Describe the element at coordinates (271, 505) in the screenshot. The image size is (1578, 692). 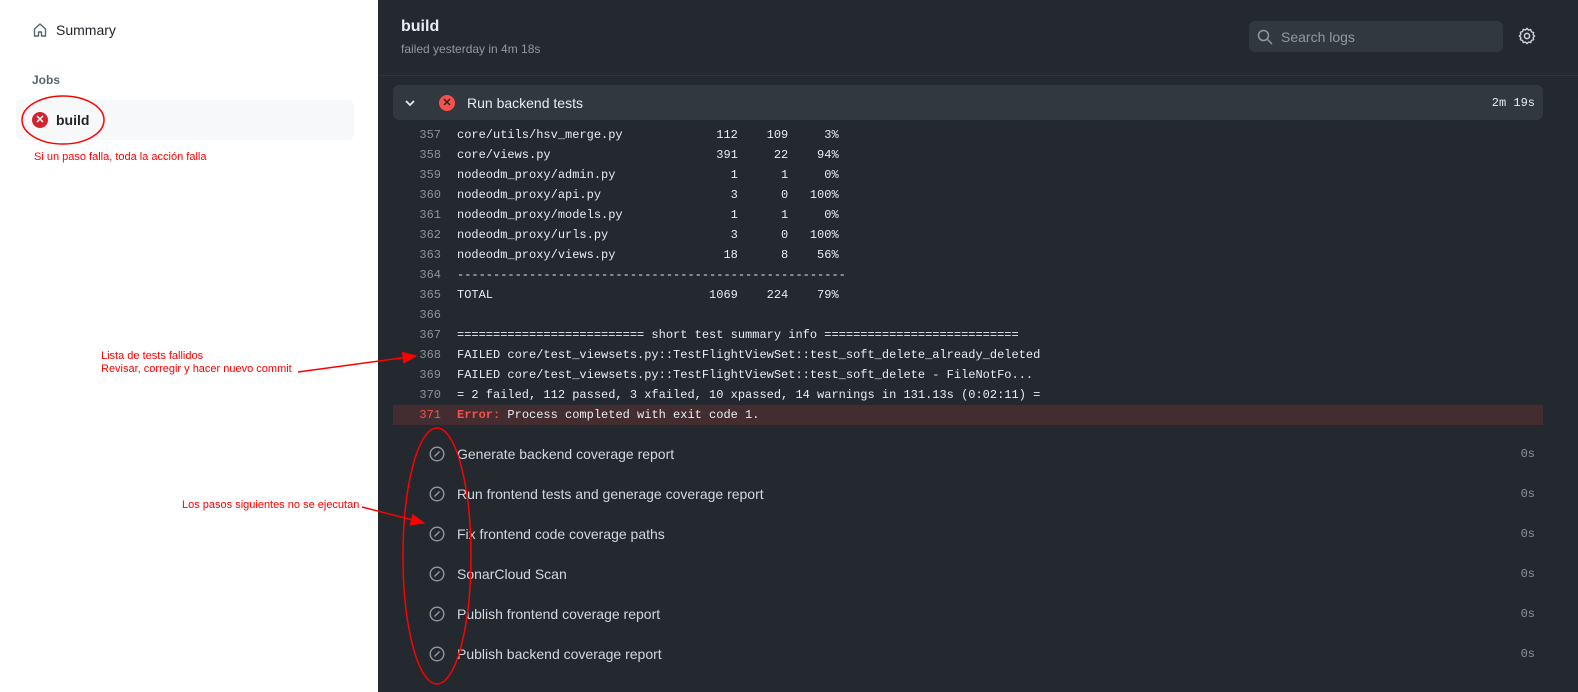
I see `annotation-skipped-note: Los pasos siguientes no se ejecutan` at that location.